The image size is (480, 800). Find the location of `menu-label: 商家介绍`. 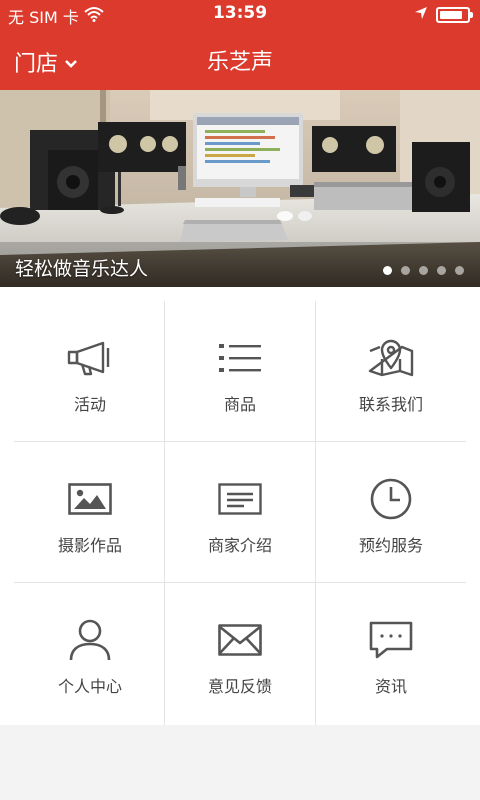

menu-label: 商家介绍 is located at coordinates (239, 545).